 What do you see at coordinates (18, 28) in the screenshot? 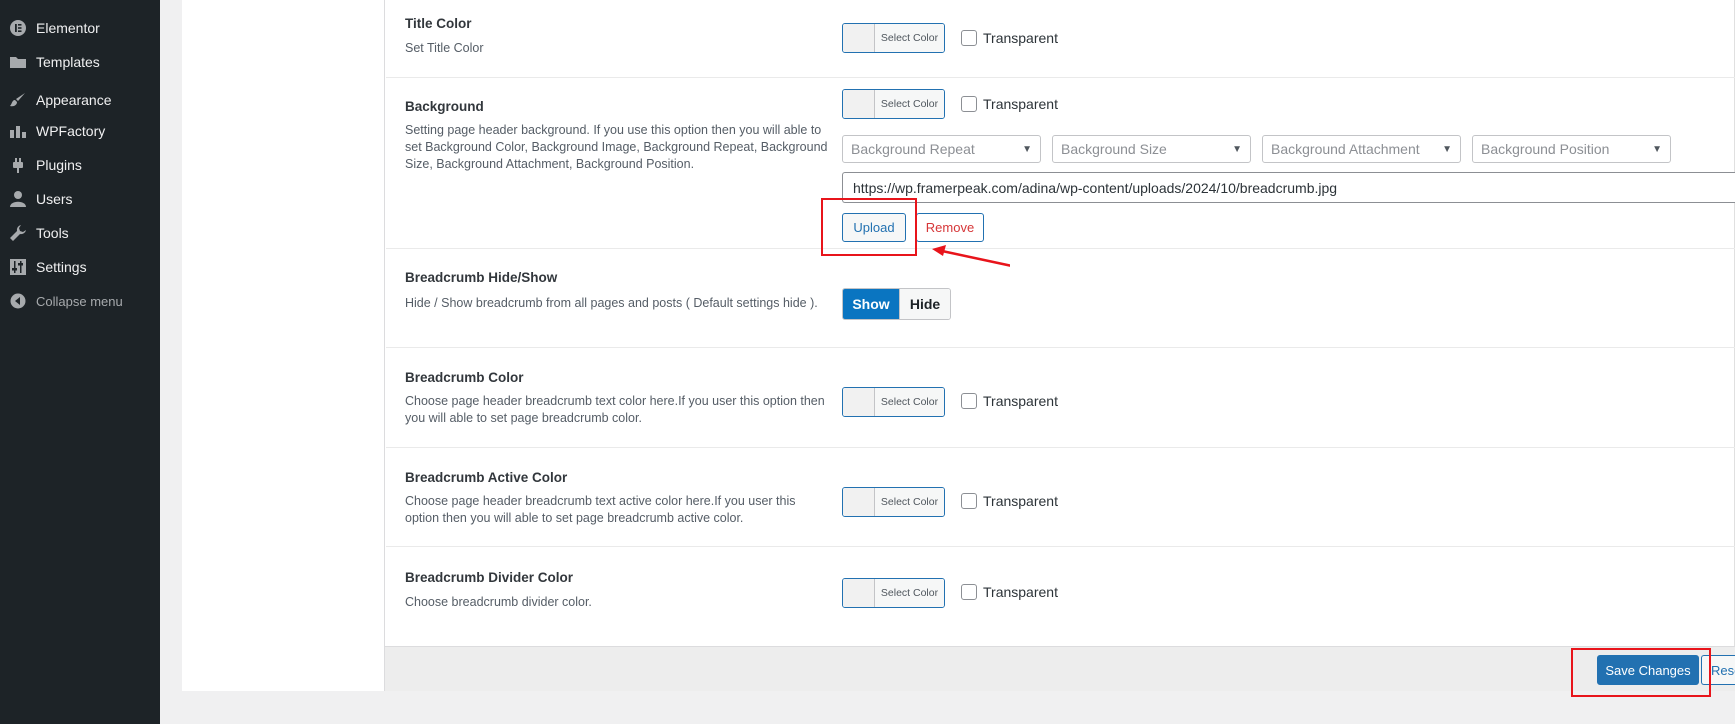
I see `elementor-icon` at bounding box center [18, 28].